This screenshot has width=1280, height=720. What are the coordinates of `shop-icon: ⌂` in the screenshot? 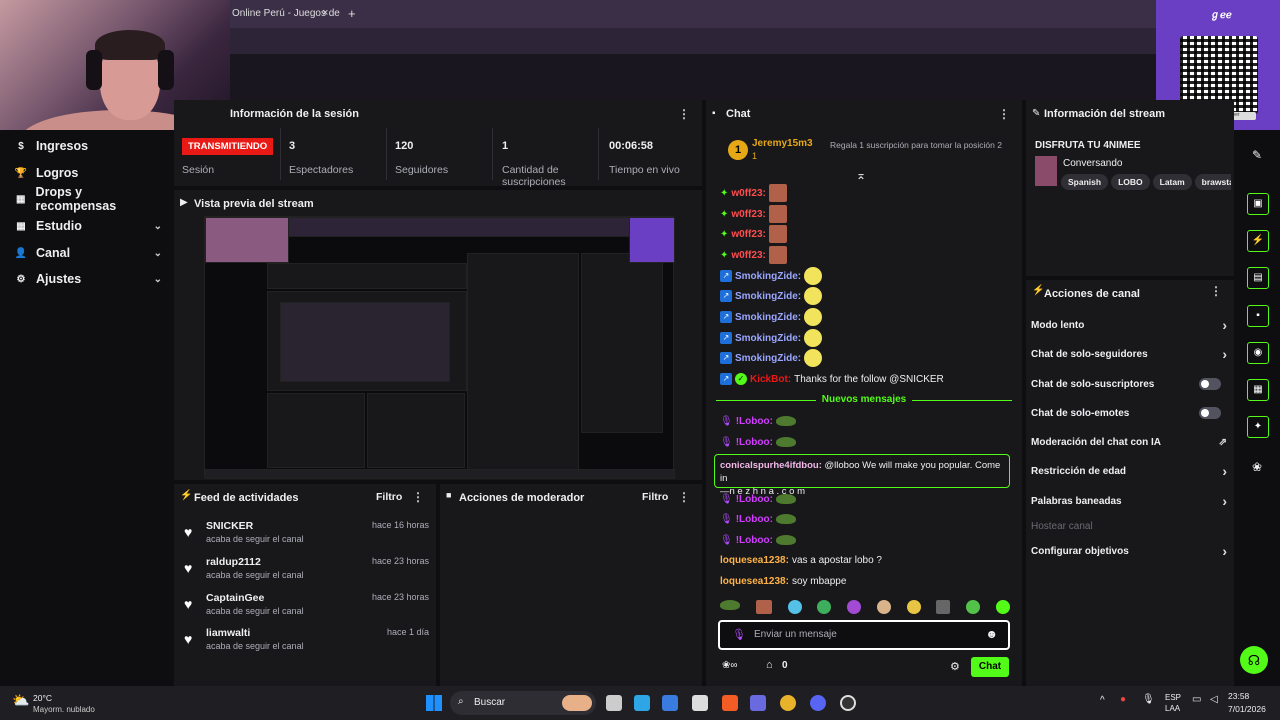 It's located at (769, 665).